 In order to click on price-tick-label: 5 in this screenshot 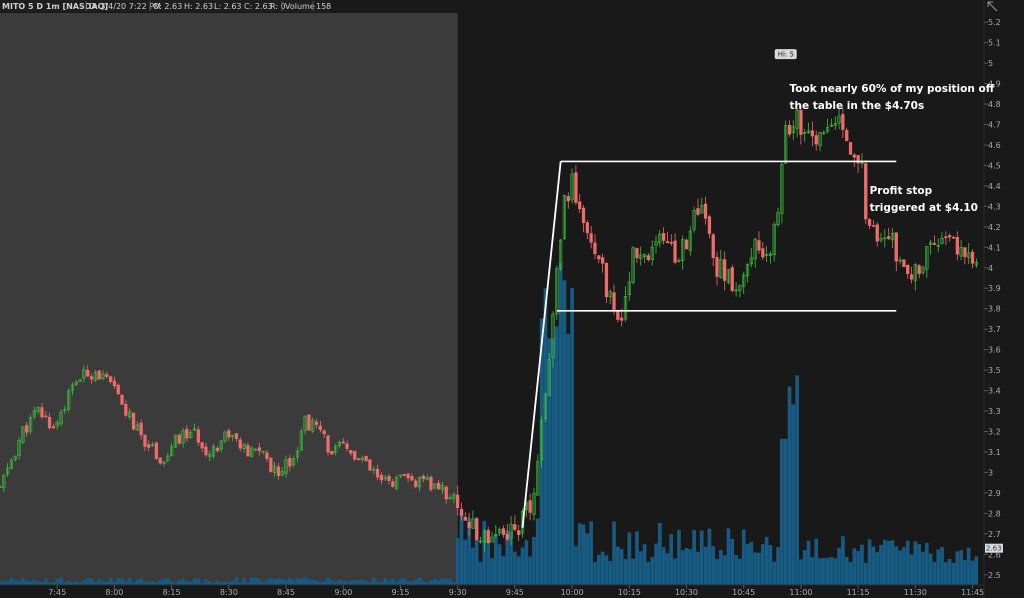, I will do `click(990, 63)`.